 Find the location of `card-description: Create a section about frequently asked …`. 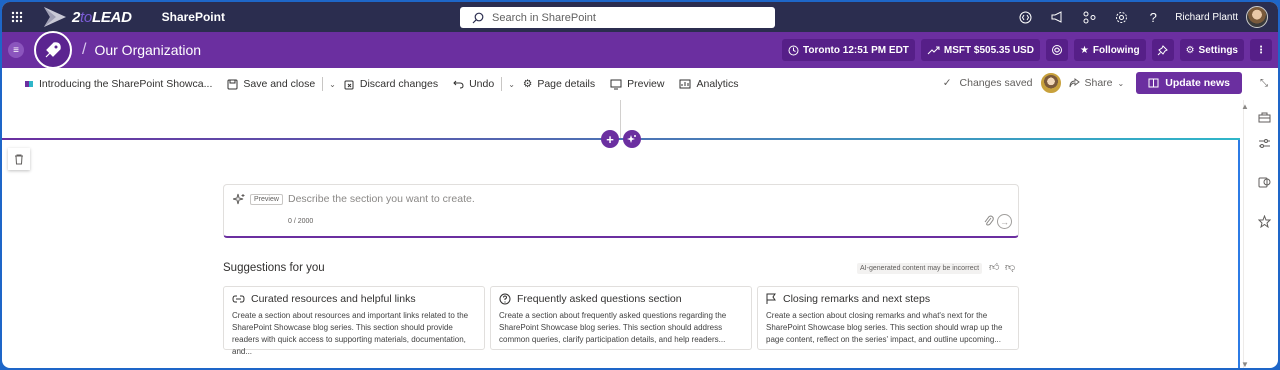

card-description: Create a section about frequently asked … is located at coordinates (613, 327).